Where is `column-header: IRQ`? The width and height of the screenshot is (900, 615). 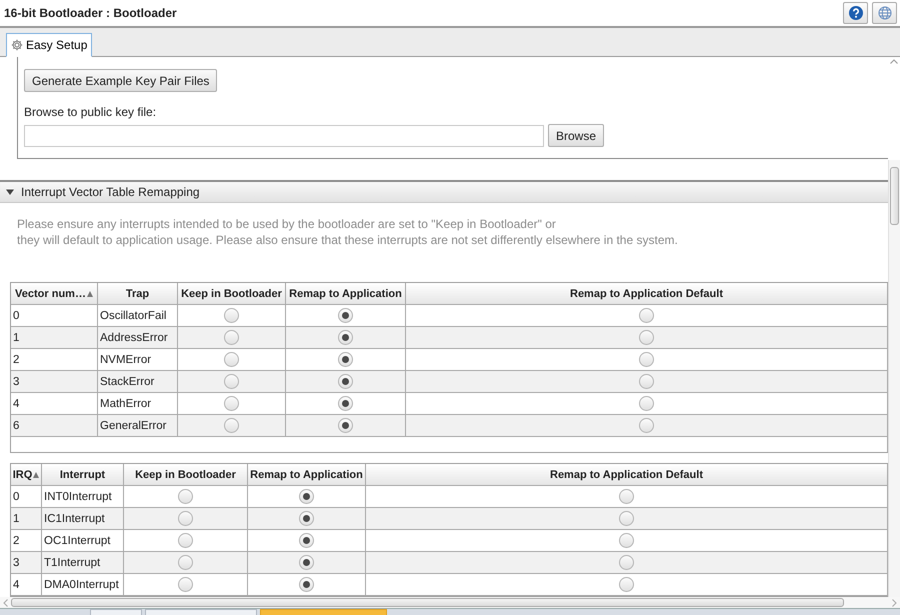
column-header: IRQ is located at coordinates (22, 474).